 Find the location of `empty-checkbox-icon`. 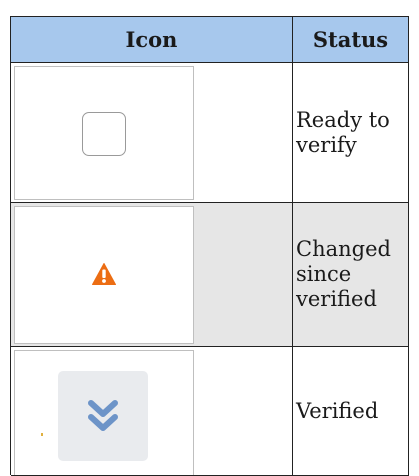

empty-checkbox-icon is located at coordinates (104, 134).